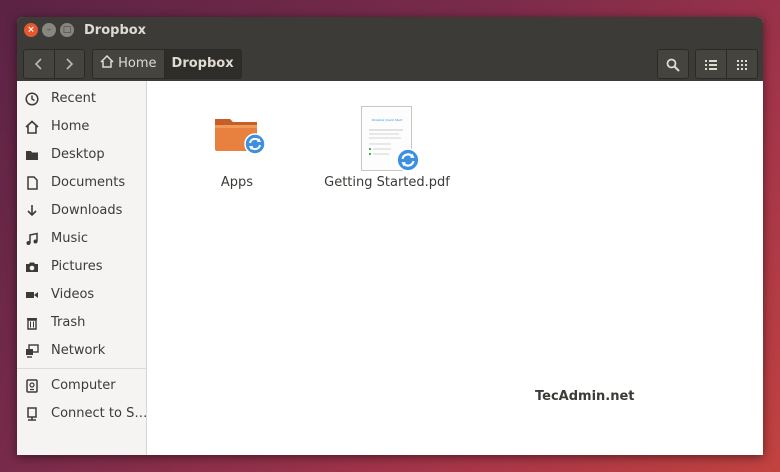 This screenshot has width=780, height=472. I want to click on breadcrumb: Home Dropbox, so click(167, 64).